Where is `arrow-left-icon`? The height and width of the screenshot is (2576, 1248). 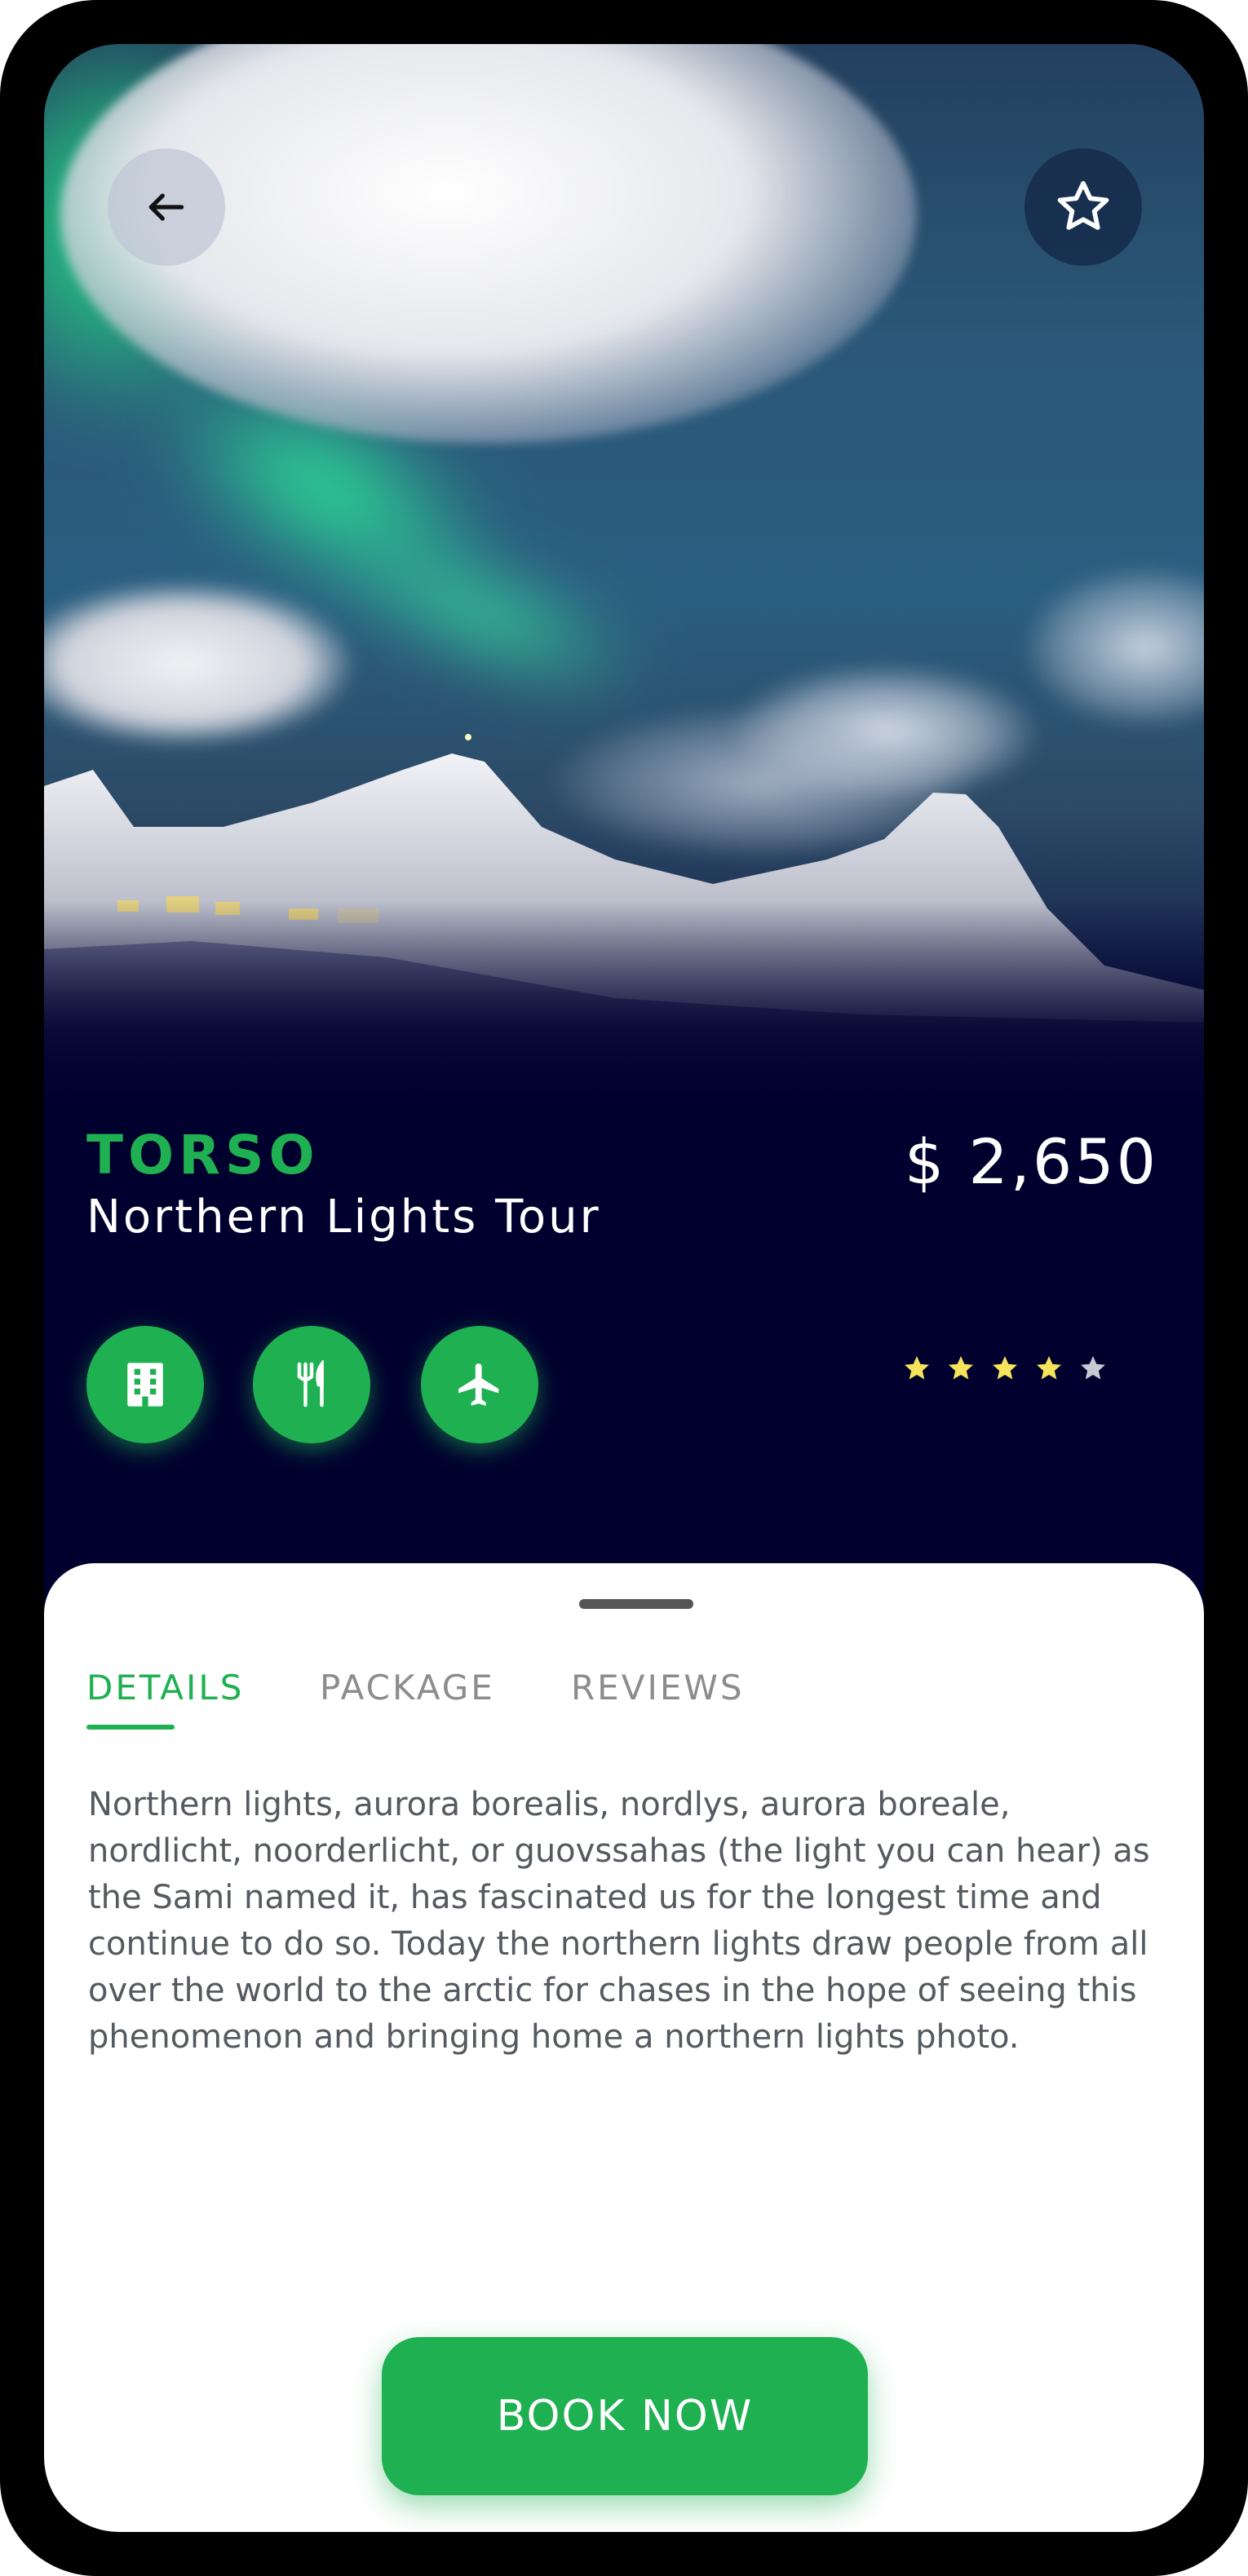
arrow-left-icon is located at coordinates (166, 207).